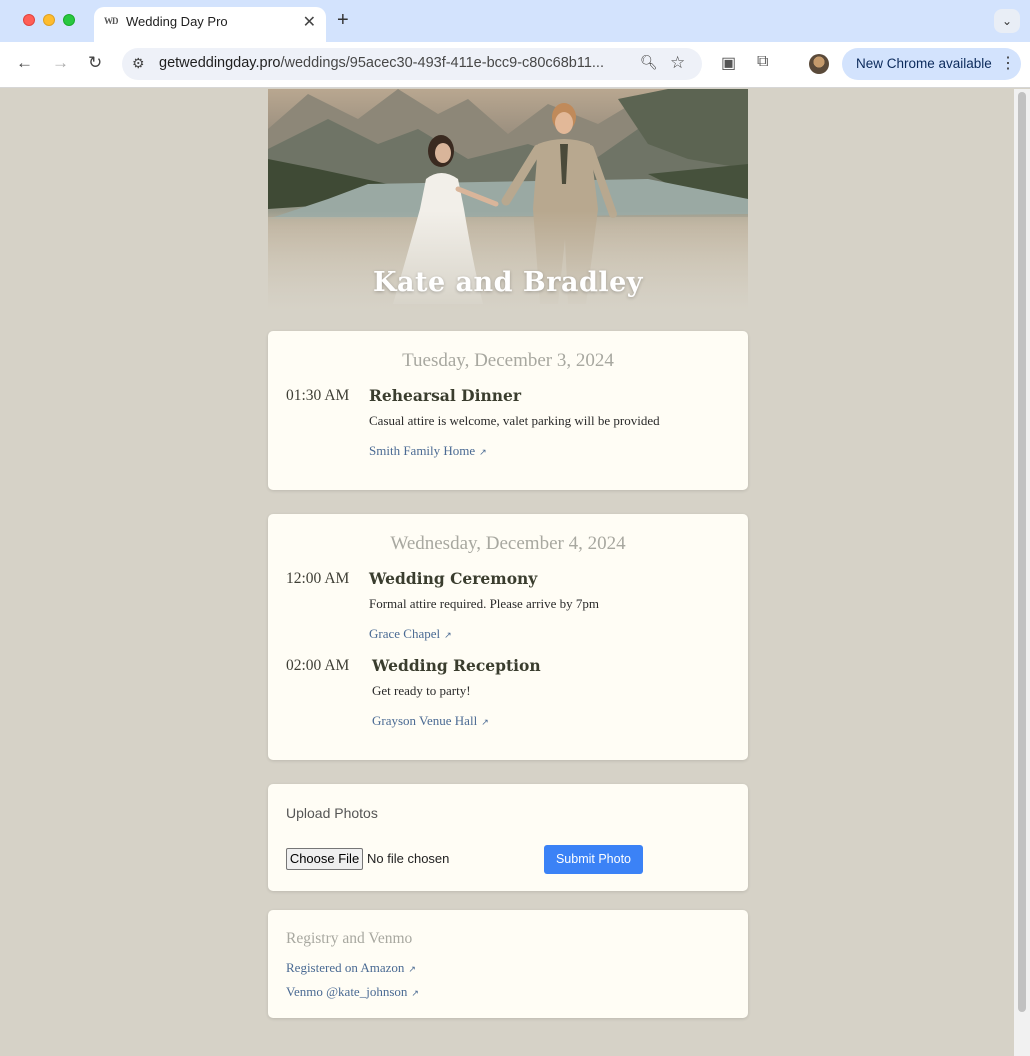  I want to click on event-location-link: Grayson Venue Hall ↗, so click(430, 721).